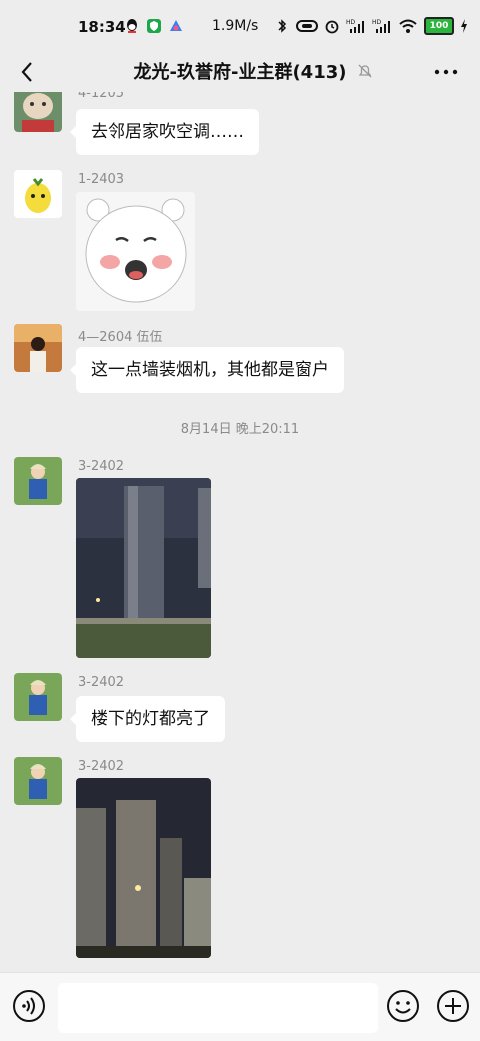 The height and width of the screenshot is (1041, 480). What do you see at coordinates (29, 1006) in the screenshot?
I see `voice-icon` at bounding box center [29, 1006].